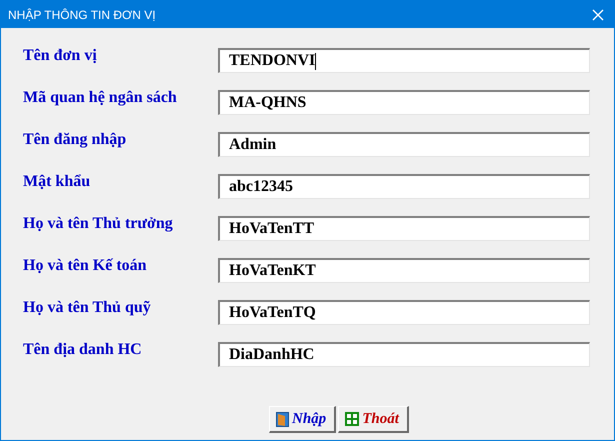 The image size is (615, 441). I want to click on exit-button: Thoát, so click(373, 419).